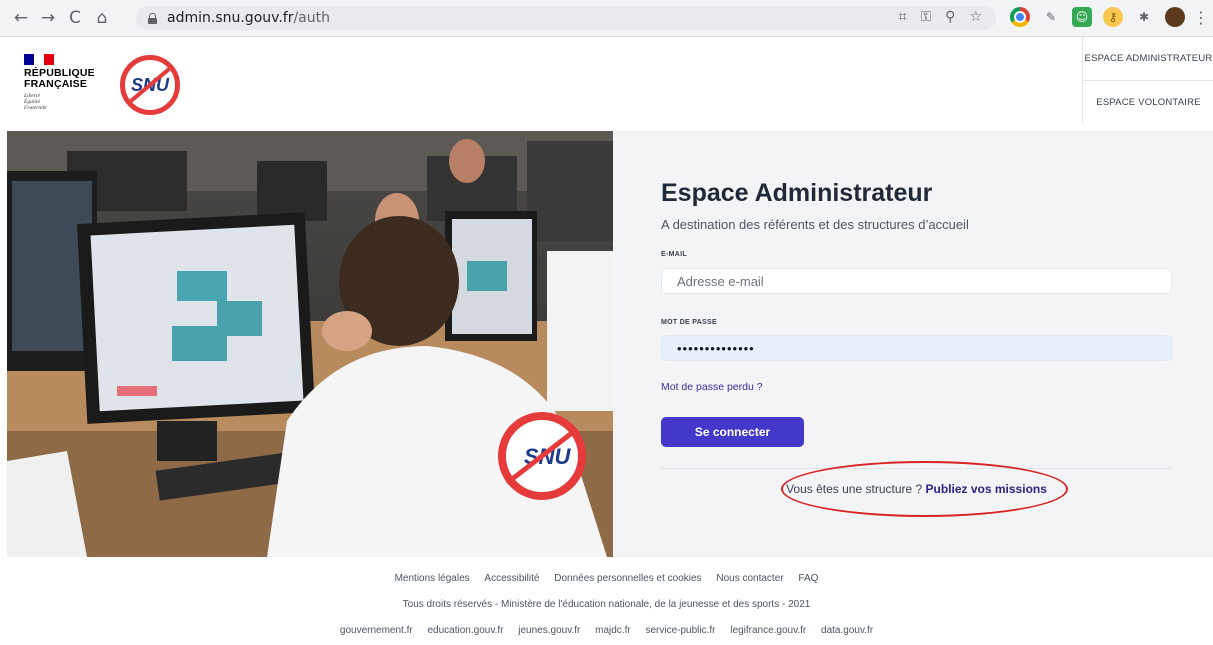 The image size is (1213, 645). What do you see at coordinates (432, 578) in the screenshot?
I see `footer-link-mentions: Mentions légales` at bounding box center [432, 578].